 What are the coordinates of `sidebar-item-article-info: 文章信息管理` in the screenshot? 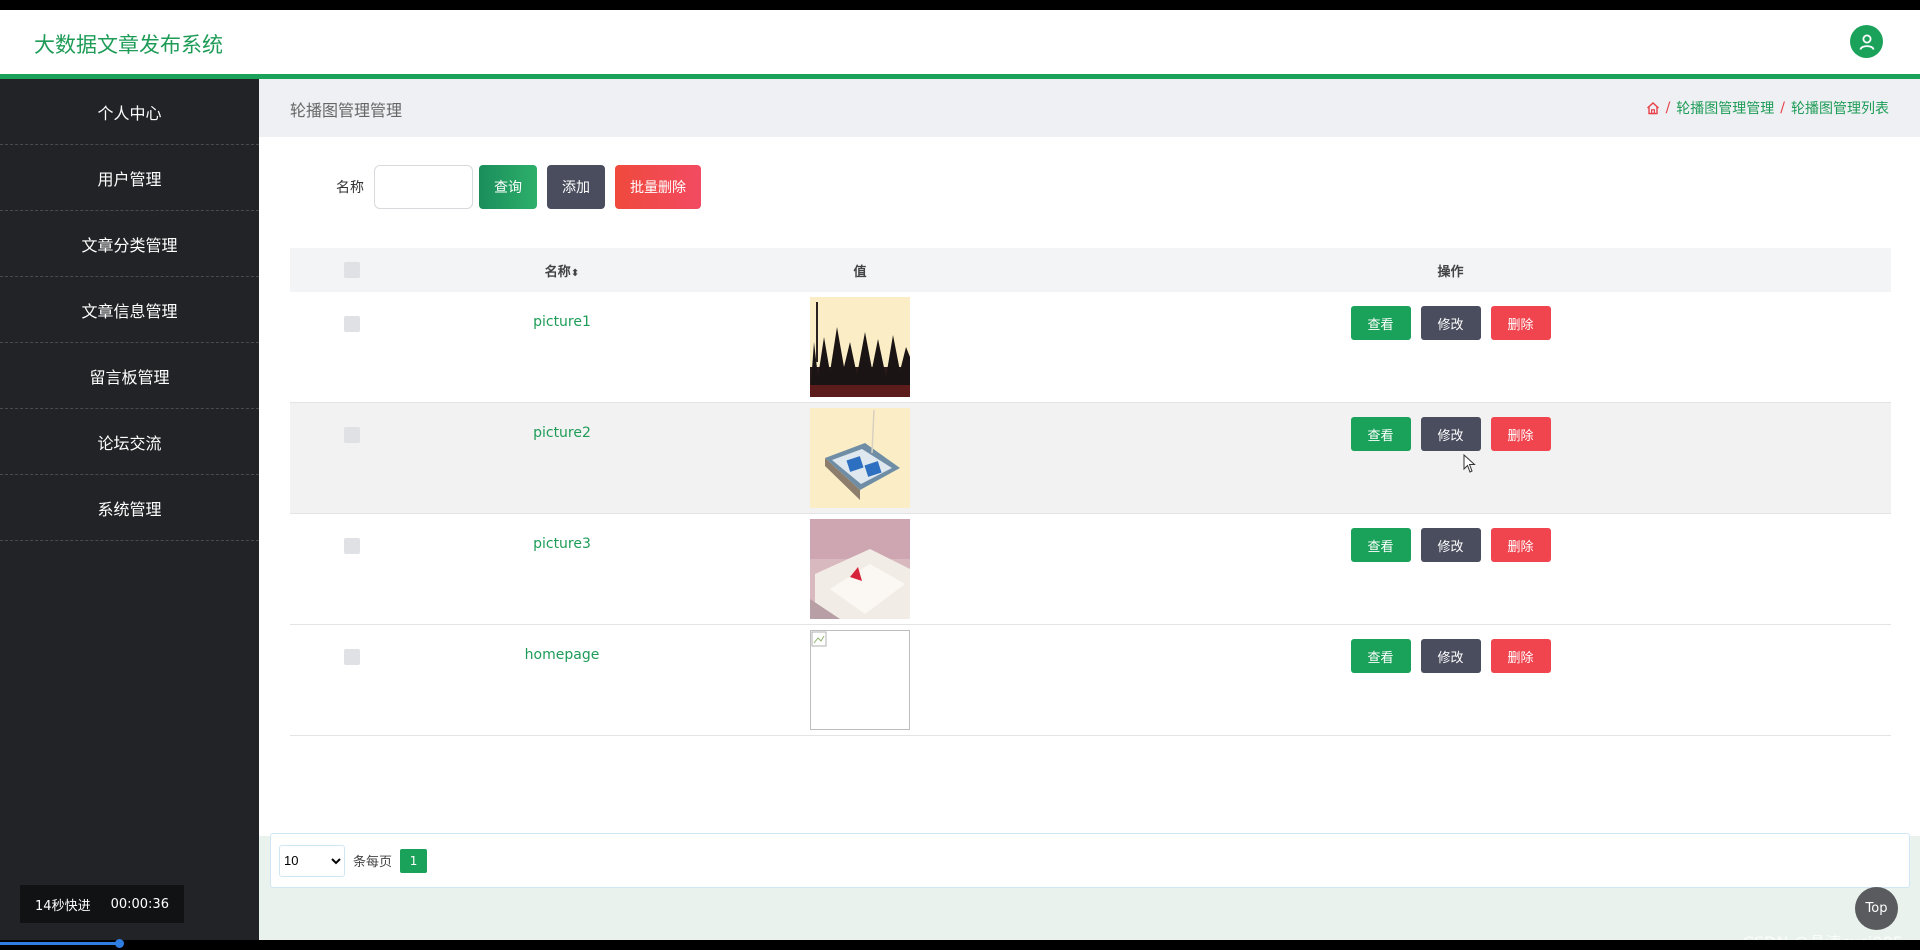 It's located at (129, 310).